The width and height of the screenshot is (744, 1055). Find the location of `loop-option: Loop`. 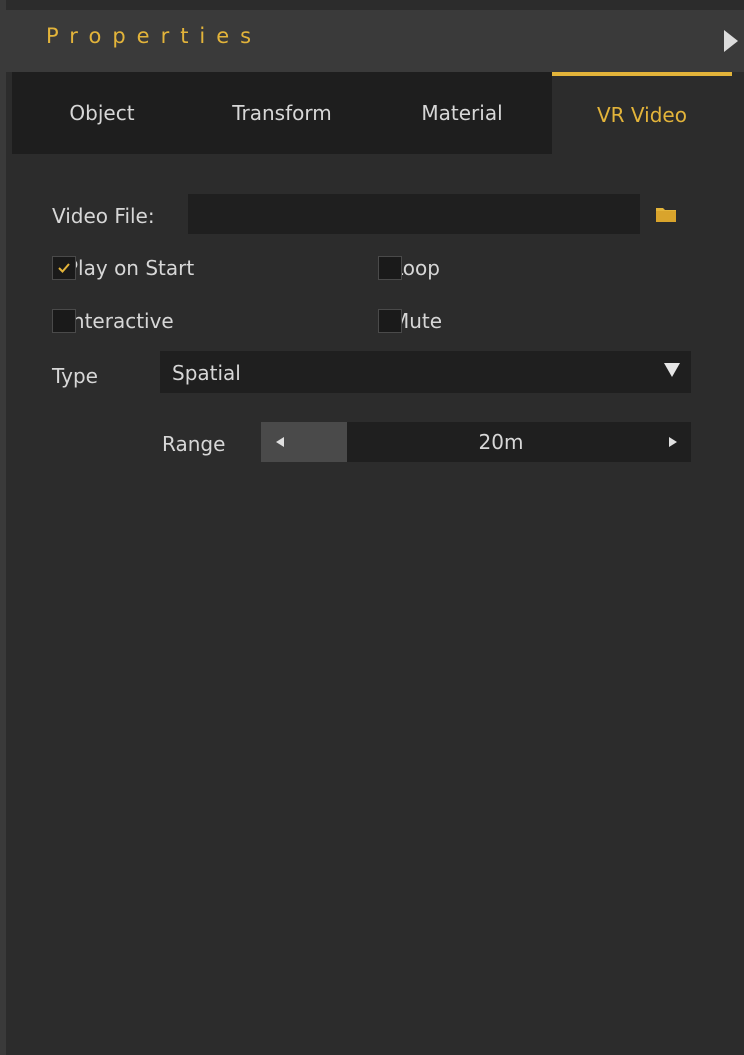

loop-option: Loop is located at coordinates (409, 268).